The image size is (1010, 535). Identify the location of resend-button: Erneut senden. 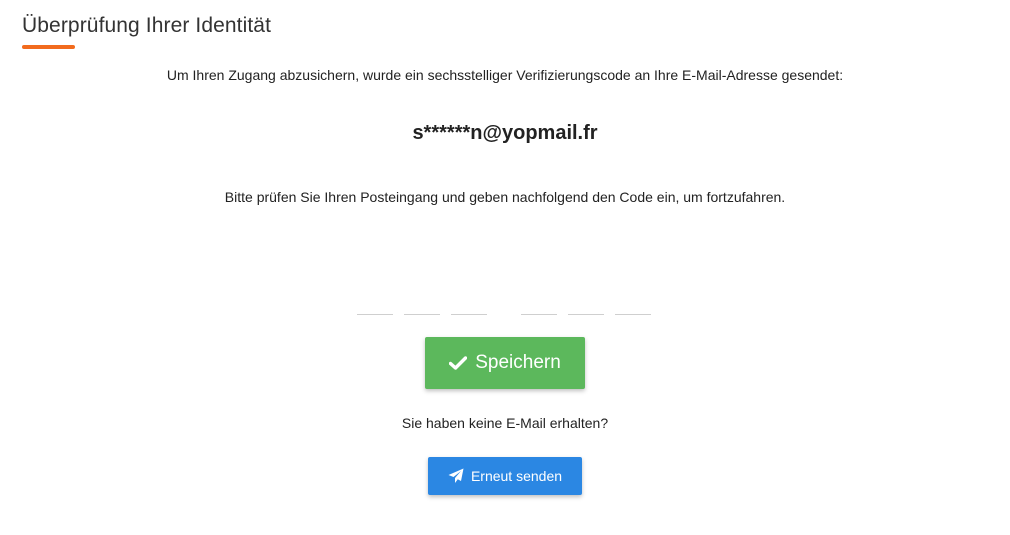
(505, 476).